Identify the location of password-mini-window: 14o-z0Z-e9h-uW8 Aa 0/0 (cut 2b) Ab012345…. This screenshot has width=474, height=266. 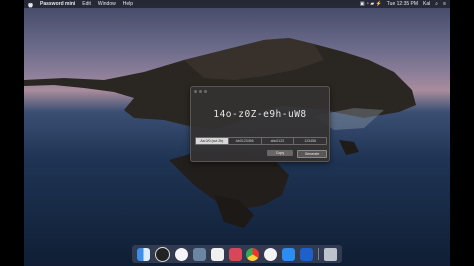
(260, 124).